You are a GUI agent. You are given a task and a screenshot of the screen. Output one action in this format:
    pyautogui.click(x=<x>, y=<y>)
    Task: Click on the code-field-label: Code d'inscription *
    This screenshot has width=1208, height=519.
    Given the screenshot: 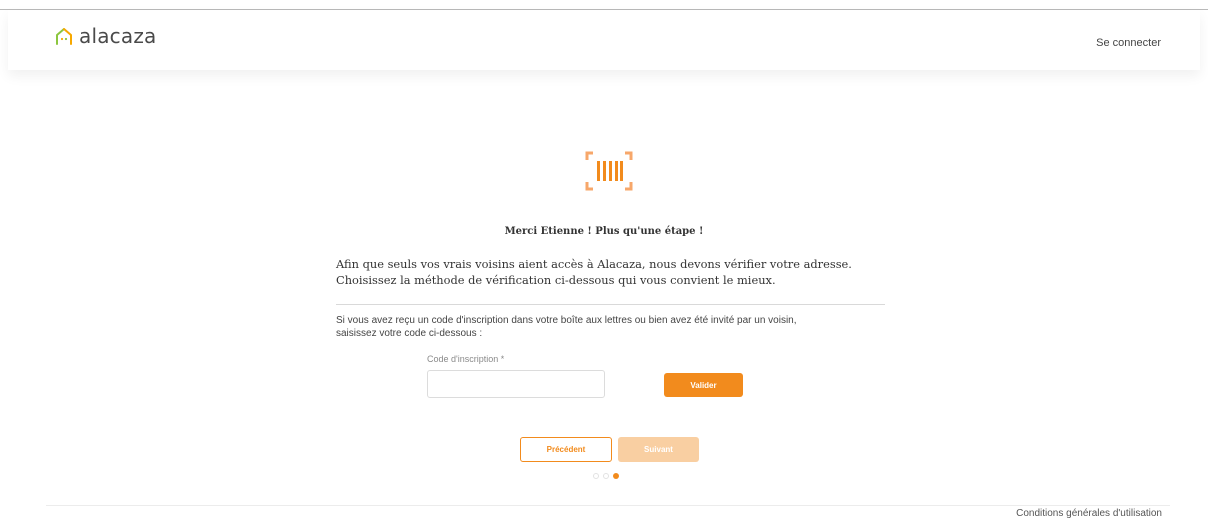 What is the action you would take?
    pyautogui.click(x=466, y=359)
    